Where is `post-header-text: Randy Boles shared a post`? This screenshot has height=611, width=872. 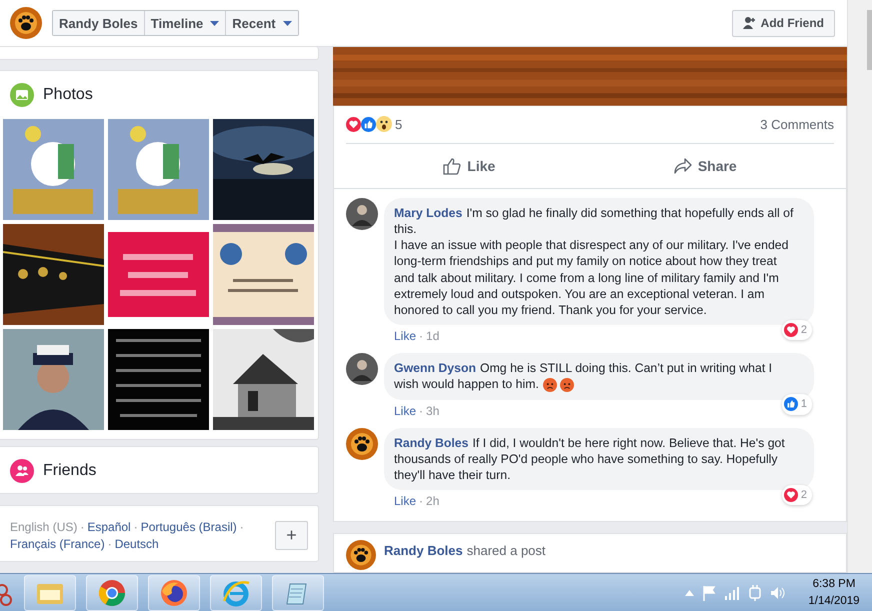 post-header-text: Randy Boles shared a post is located at coordinates (465, 550).